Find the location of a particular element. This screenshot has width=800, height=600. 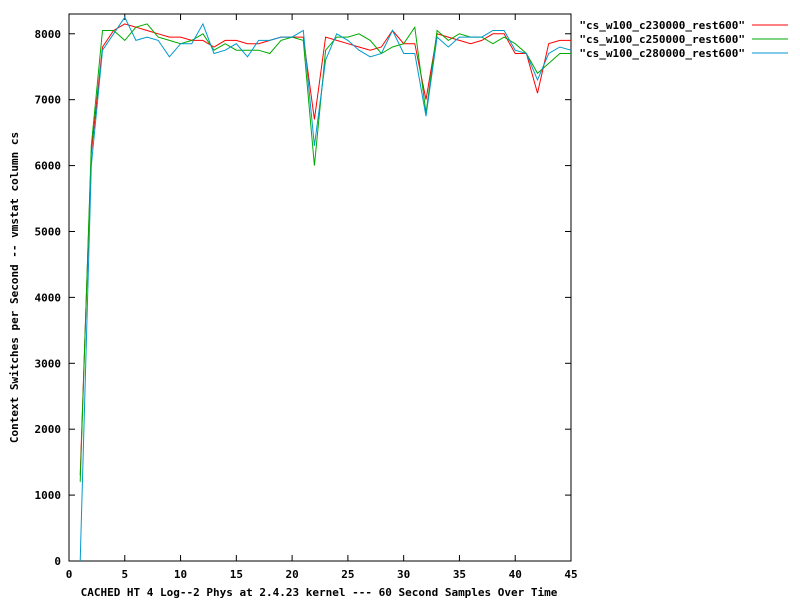

y-tick-label: 2000 is located at coordinates (48, 429).